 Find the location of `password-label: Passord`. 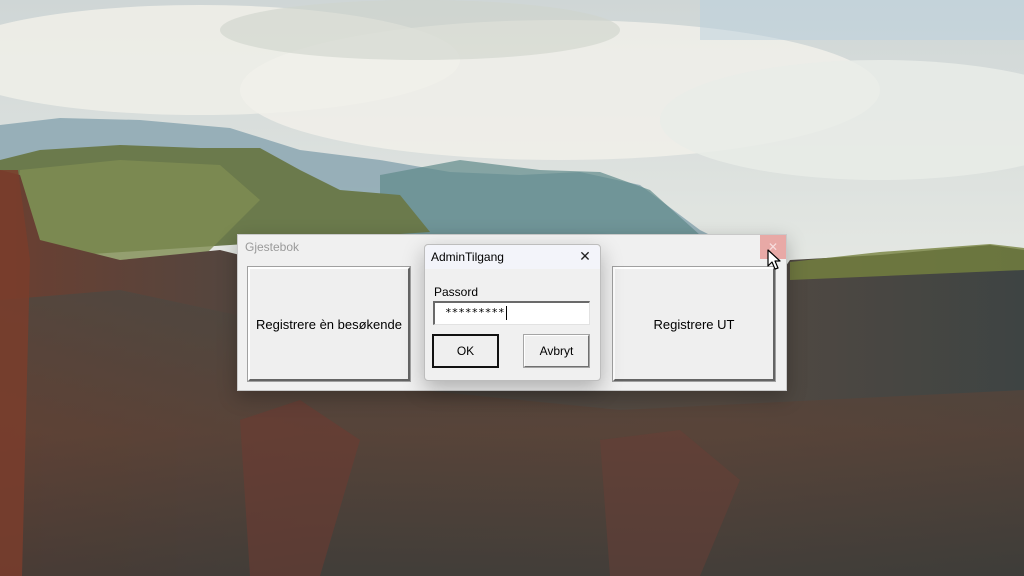

password-label: Passord is located at coordinates (456, 292).